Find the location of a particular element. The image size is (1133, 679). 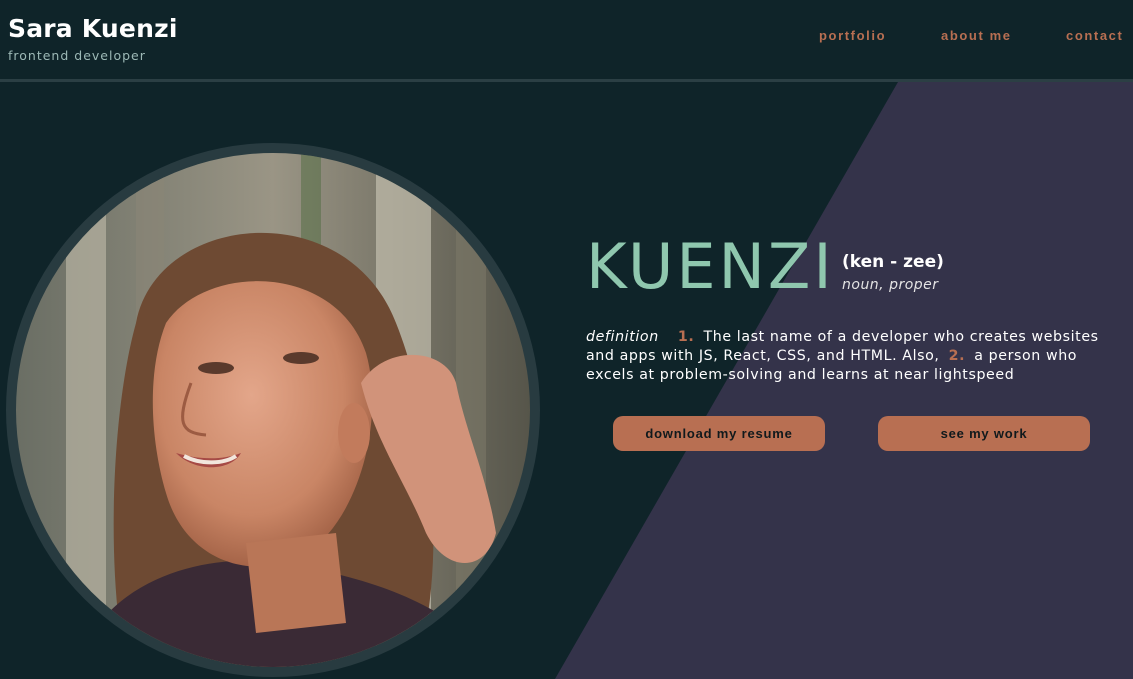

nav-link-about-me: about me is located at coordinates (976, 35).